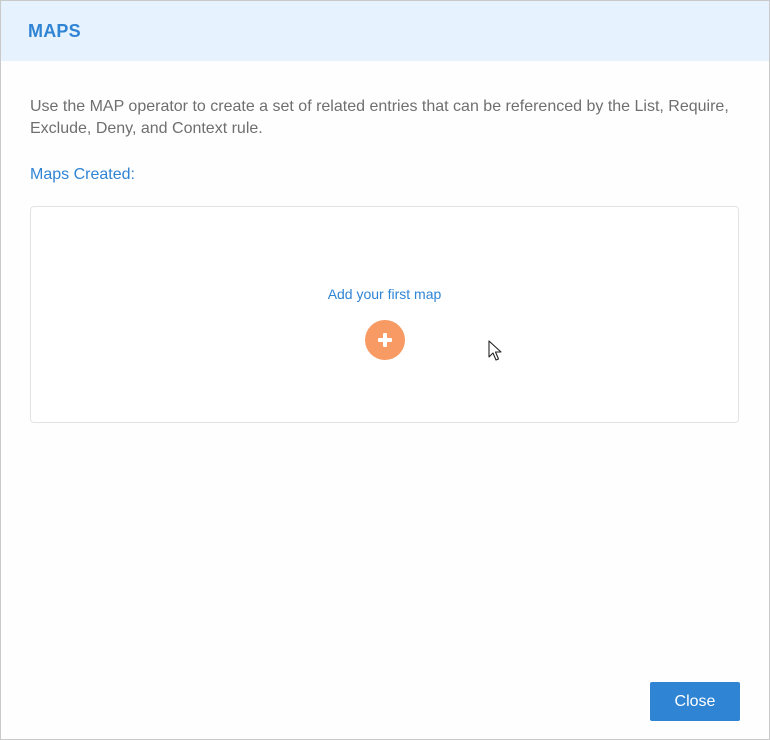 Image resolution: width=770 pixels, height=740 pixels. Describe the element at coordinates (695, 701) in the screenshot. I see `close-button: Close` at that location.